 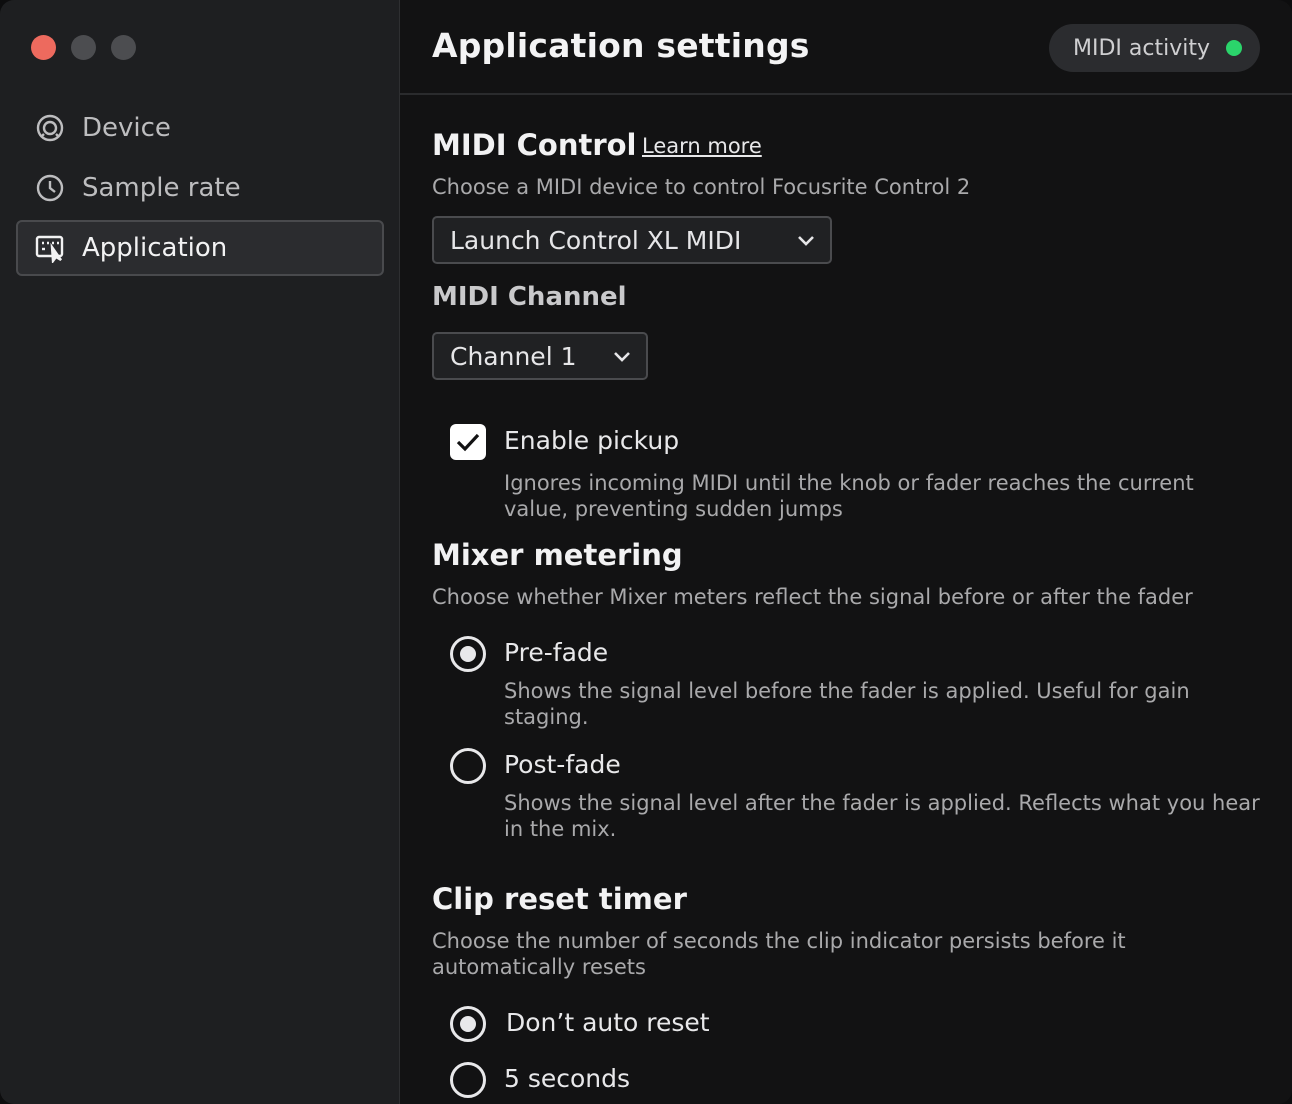 I want to click on midi-device-select: Launch Control XL MIDI, so click(x=632, y=240).